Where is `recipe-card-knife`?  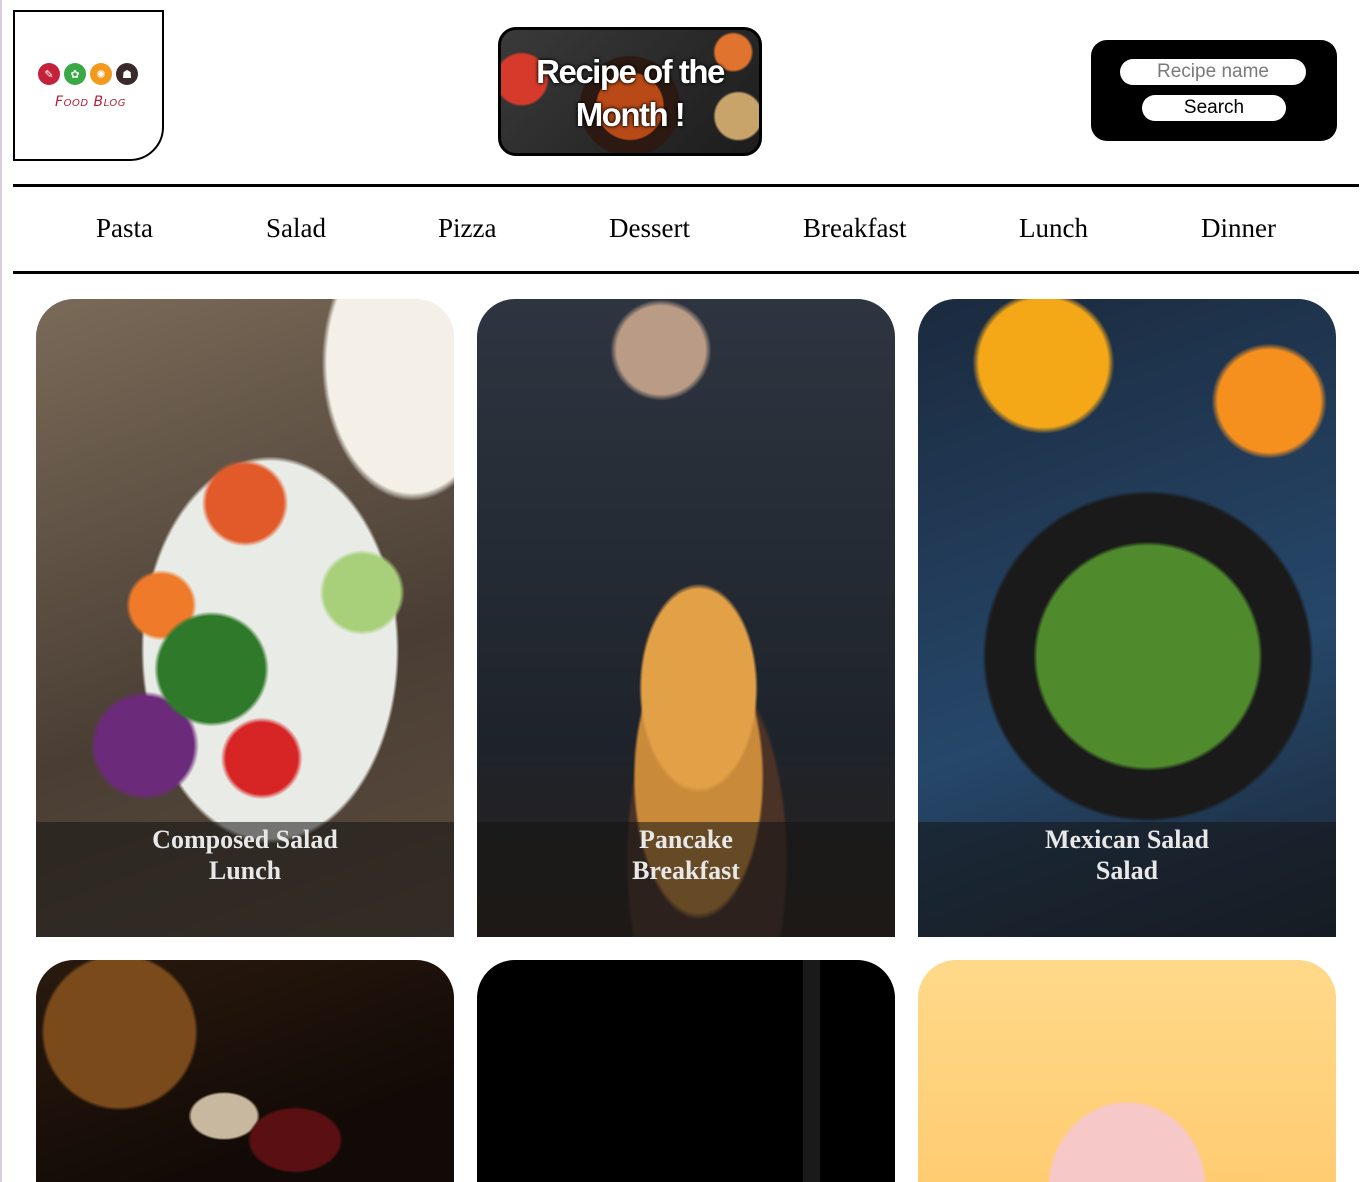
recipe-card-knife is located at coordinates (686, 1071).